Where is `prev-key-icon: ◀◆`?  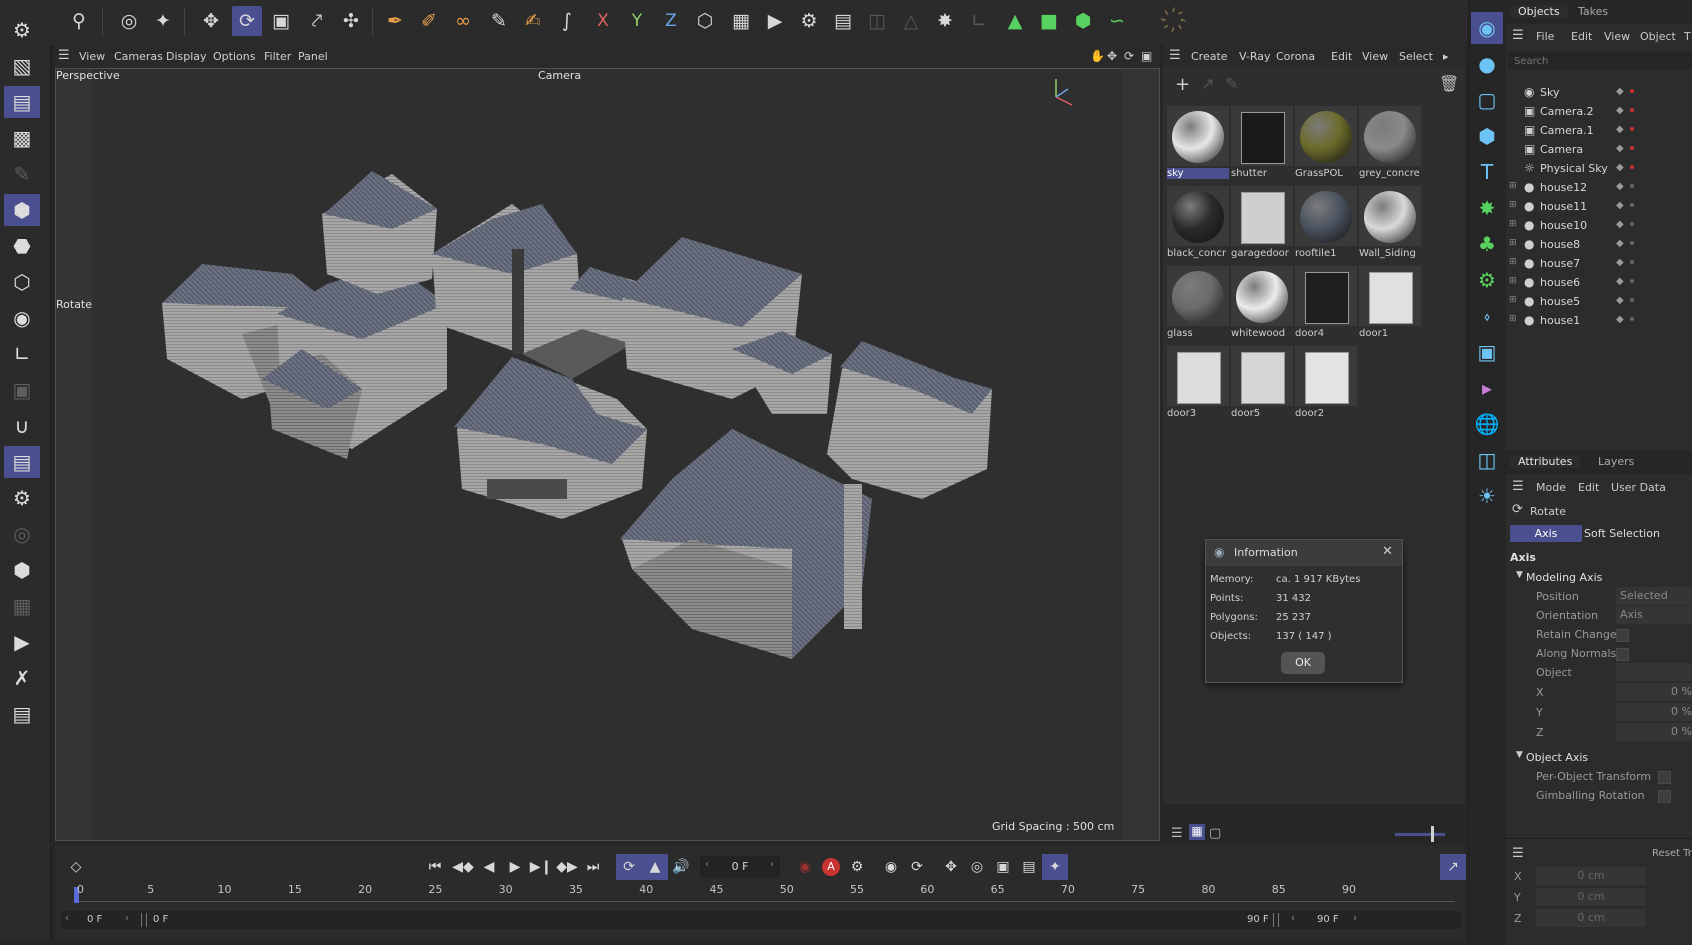
prev-key-icon: ◀◆ is located at coordinates (463, 867).